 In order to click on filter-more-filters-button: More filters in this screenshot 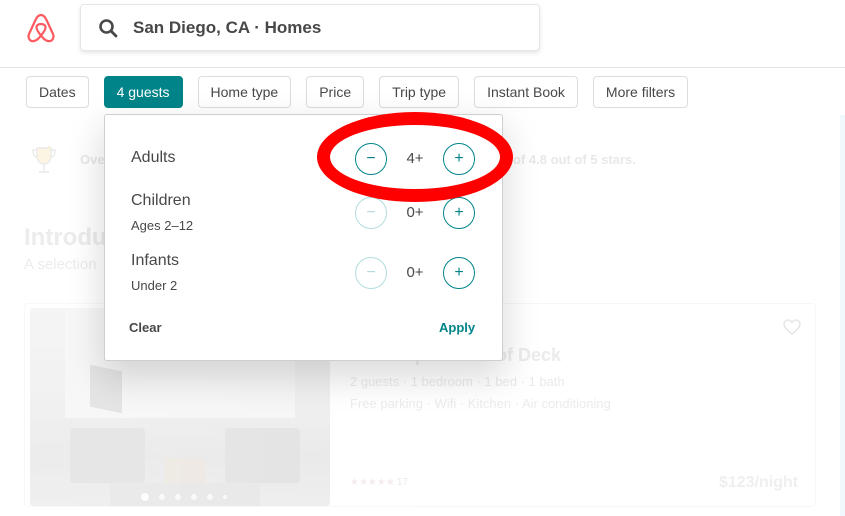, I will do `click(640, 92)`.